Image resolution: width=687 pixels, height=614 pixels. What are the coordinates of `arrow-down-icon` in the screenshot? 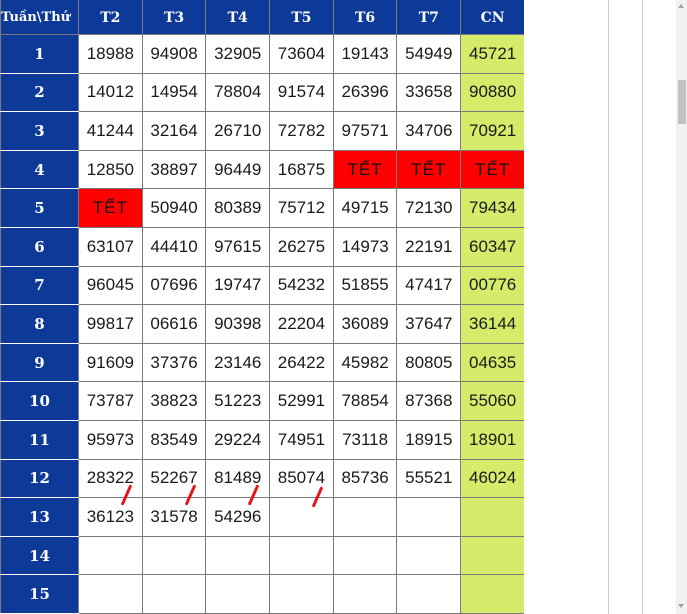 It's located at (681, 606).